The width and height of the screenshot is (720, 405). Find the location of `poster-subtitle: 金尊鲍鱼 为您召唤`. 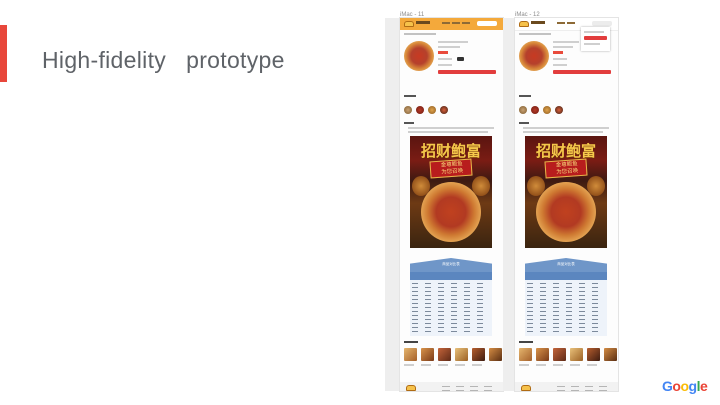

poster-subtitle: 金尊鲍鱼 为您召唤 is located at coordinates (452, 168).